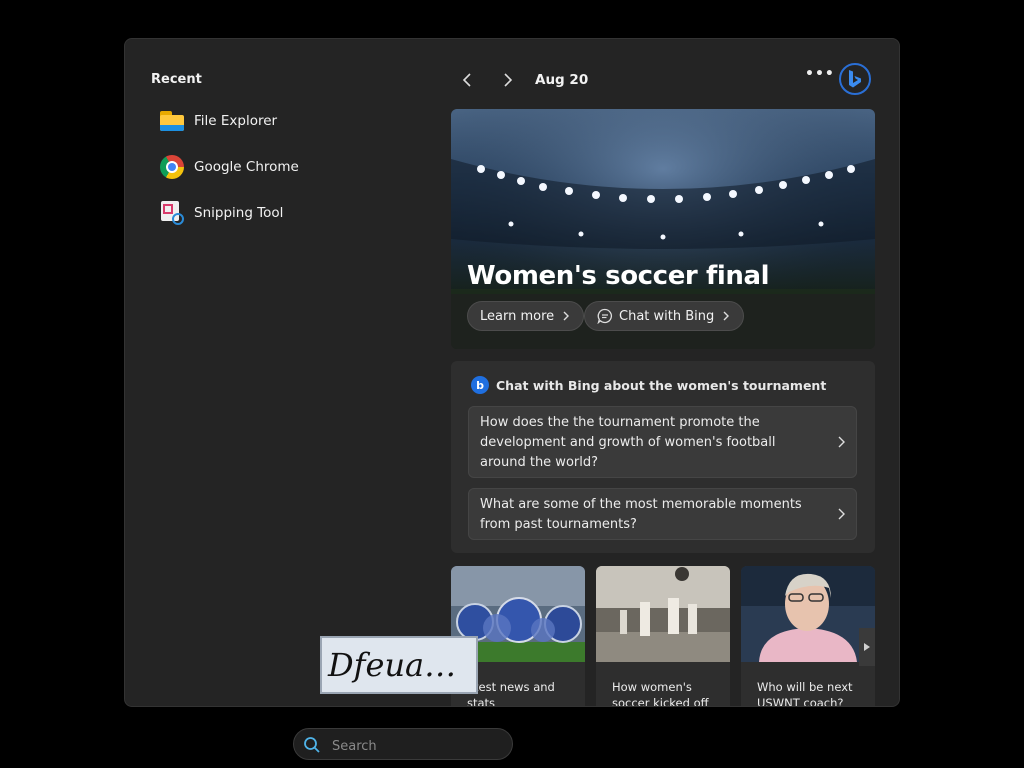 The height and width of the screenshot is (768, 1024). I want to click on bing-logo-button, so click(855, 79).